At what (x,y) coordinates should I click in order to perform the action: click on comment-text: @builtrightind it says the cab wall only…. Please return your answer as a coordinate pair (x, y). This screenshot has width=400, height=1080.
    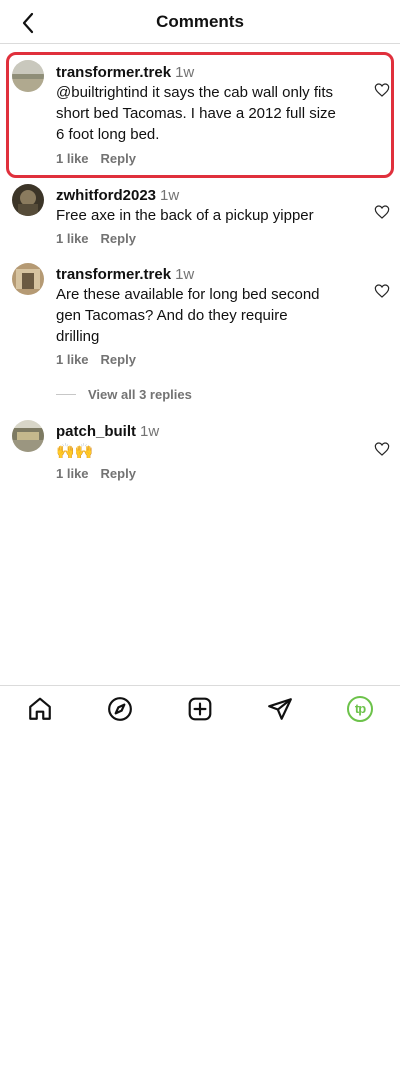
    Looking at the image, I should click on (196, 113).